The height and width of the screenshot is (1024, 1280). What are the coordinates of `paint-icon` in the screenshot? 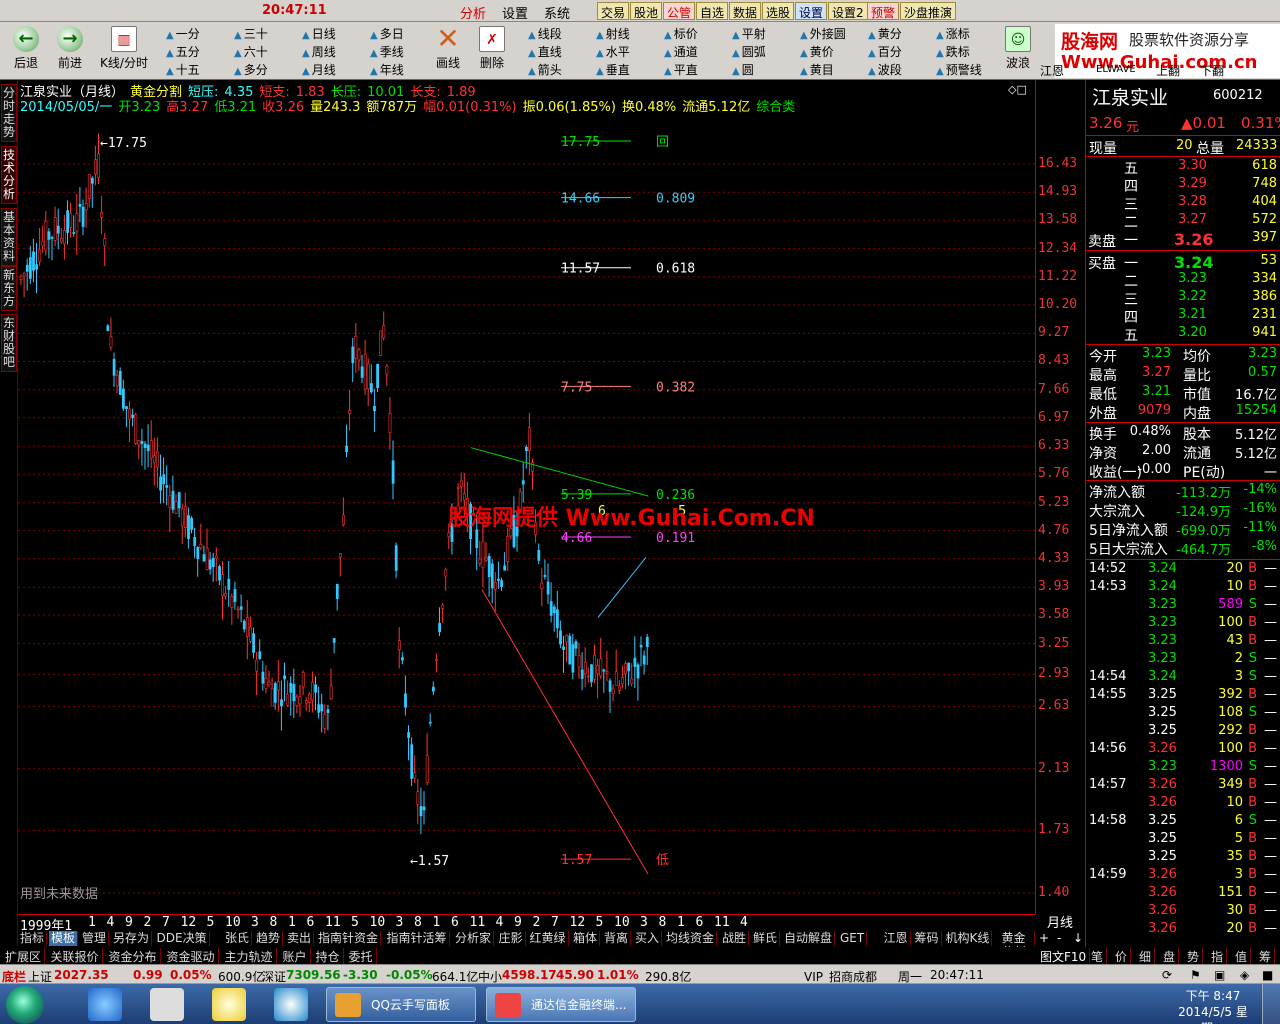 It's located at (167, 1004).